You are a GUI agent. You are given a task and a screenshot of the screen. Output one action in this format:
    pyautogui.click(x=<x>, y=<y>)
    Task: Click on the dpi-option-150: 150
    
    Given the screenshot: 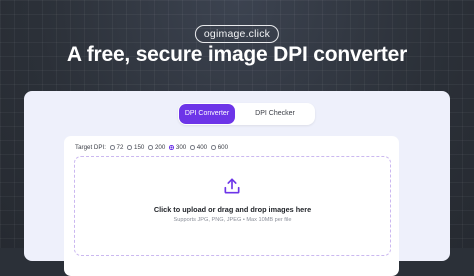 What is the action you would take?
    pyautogui.click(x=135, y=147)
    